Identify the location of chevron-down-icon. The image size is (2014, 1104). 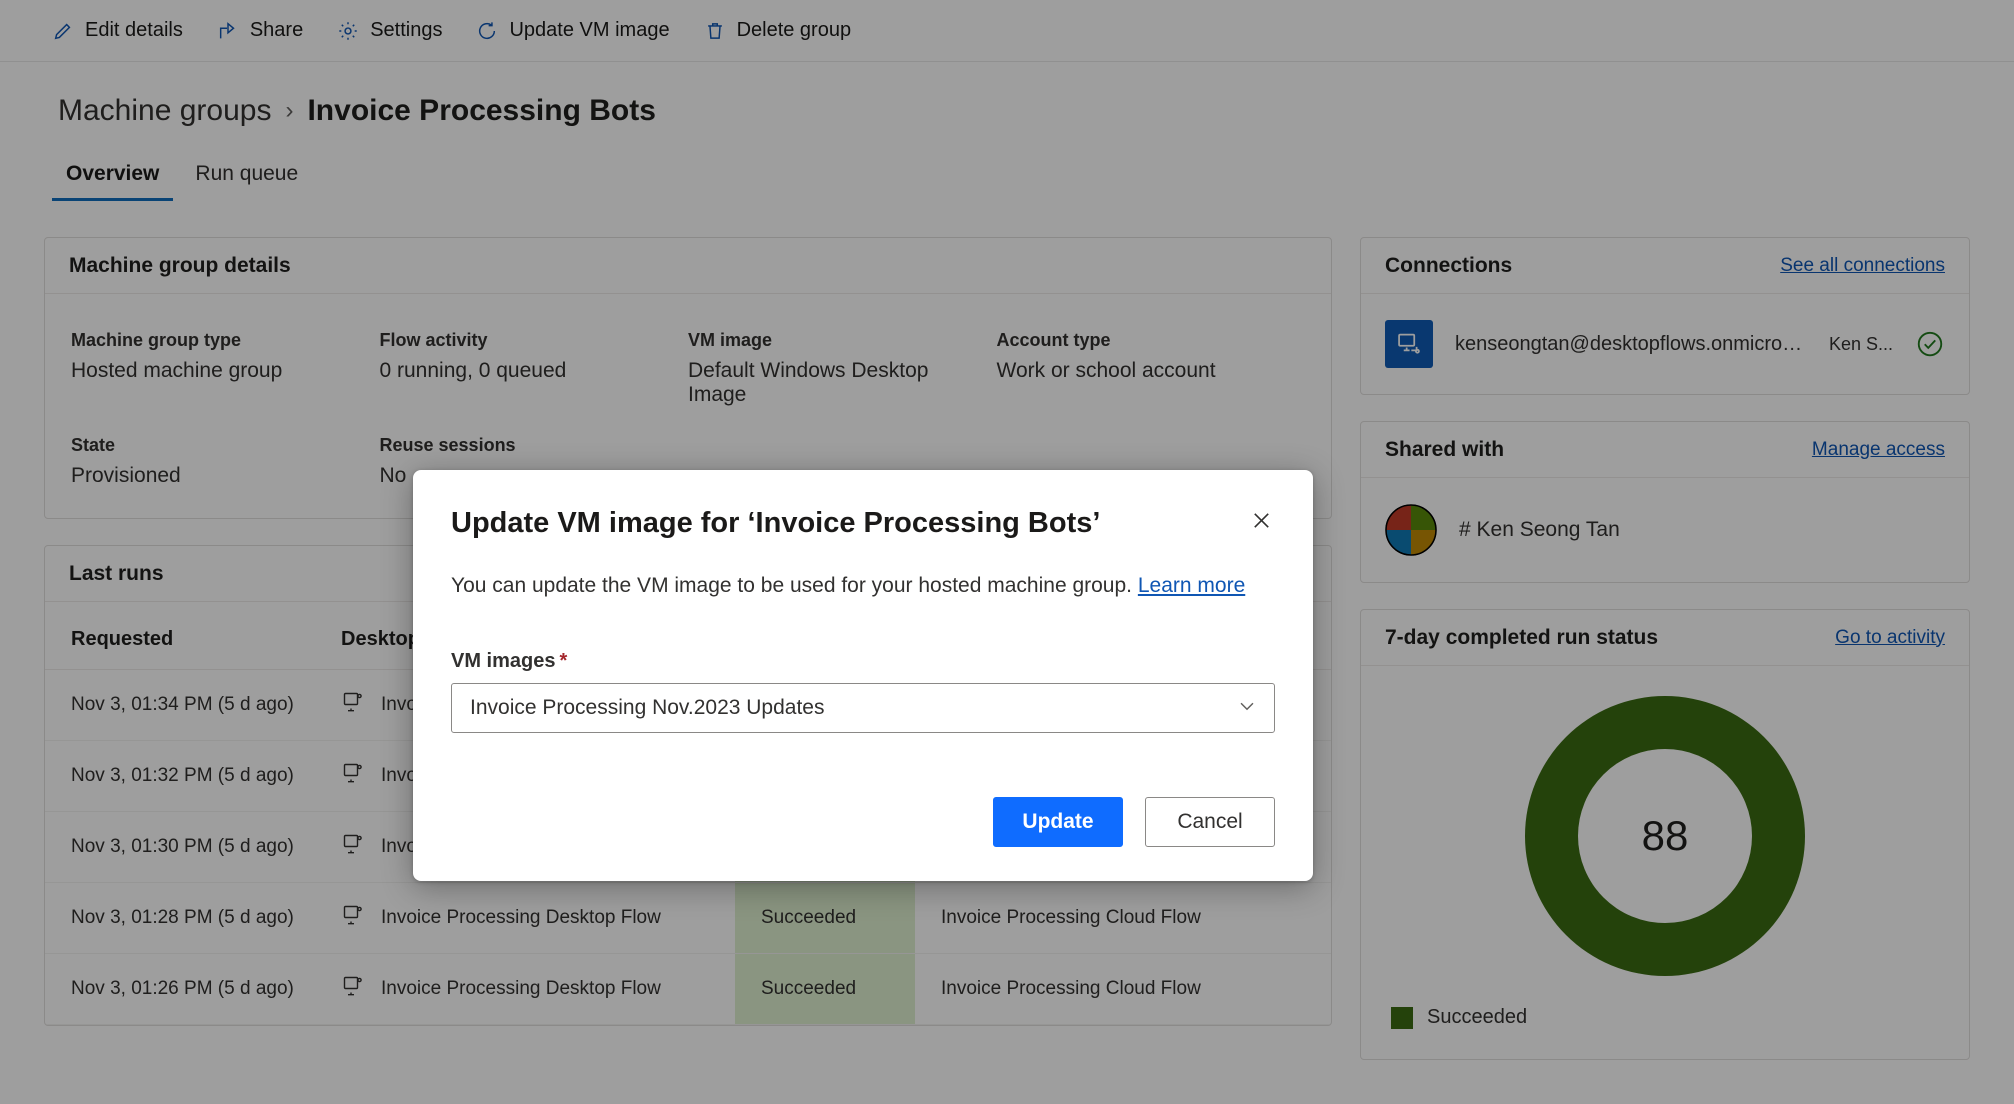
(1247, 708).